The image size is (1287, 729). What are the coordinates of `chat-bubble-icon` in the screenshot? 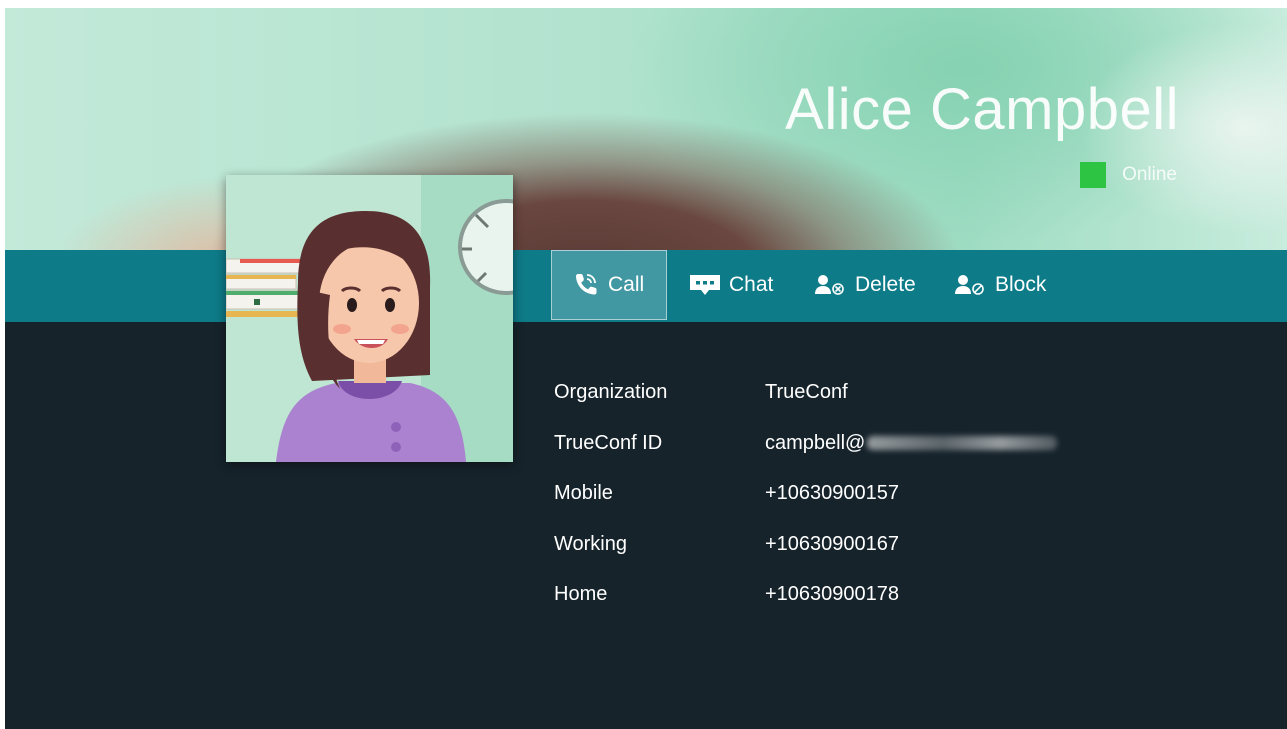 It's located at (705, 285).